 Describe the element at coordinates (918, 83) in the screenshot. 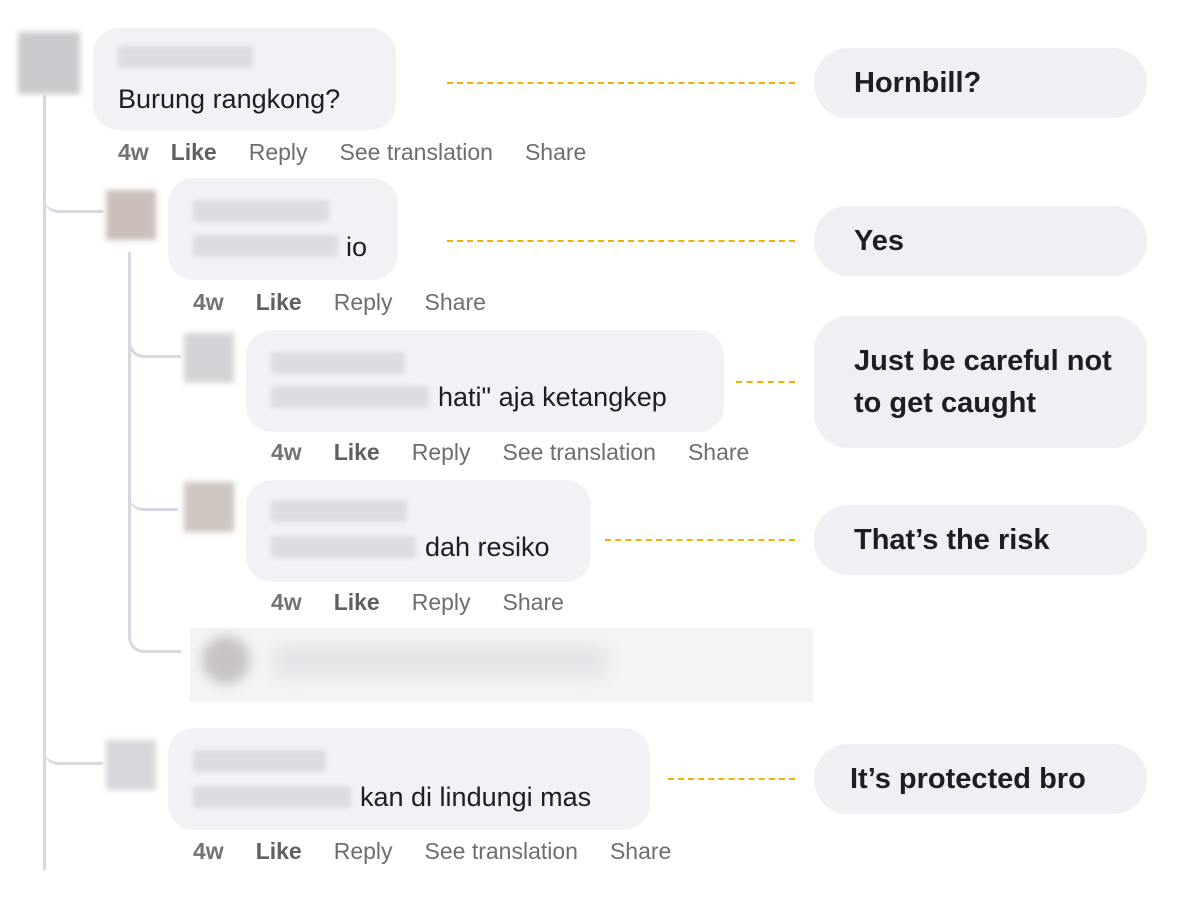

I see `translation-text: Hornbill?` at that location.